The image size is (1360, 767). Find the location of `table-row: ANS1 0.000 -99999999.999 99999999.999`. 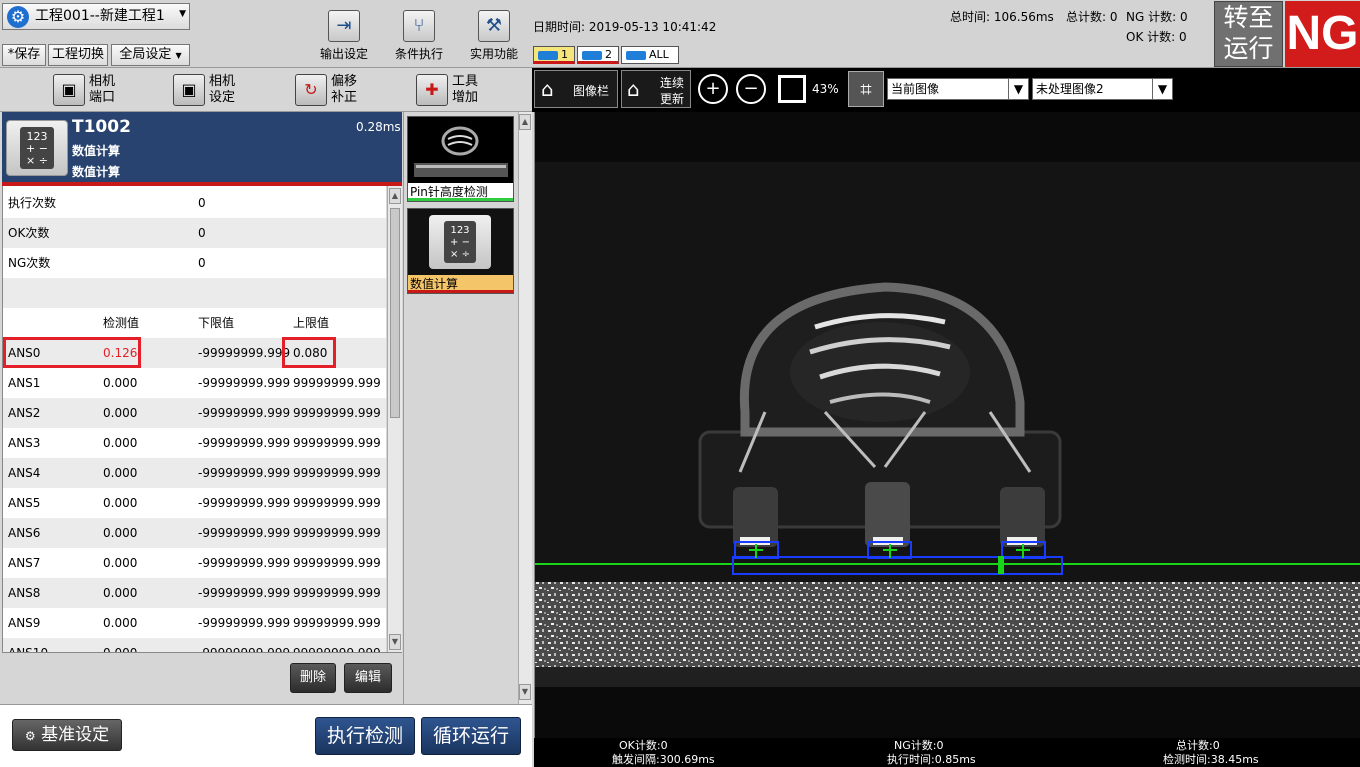

table-row: ANS1 0.000 -99999999.999 99999999.999 is located at coordinates (194, 383).